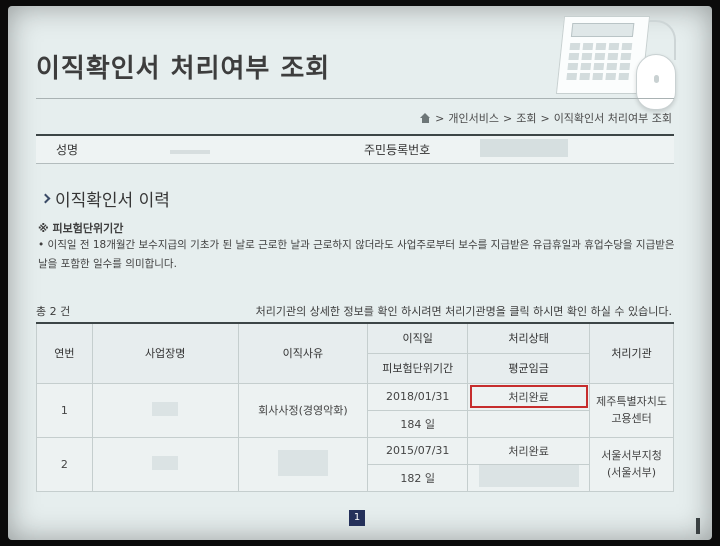 The image size is (720, 546). Describe the element at coordinates (64, 410) in the screenshot. I see `row-no: 1` at that location.